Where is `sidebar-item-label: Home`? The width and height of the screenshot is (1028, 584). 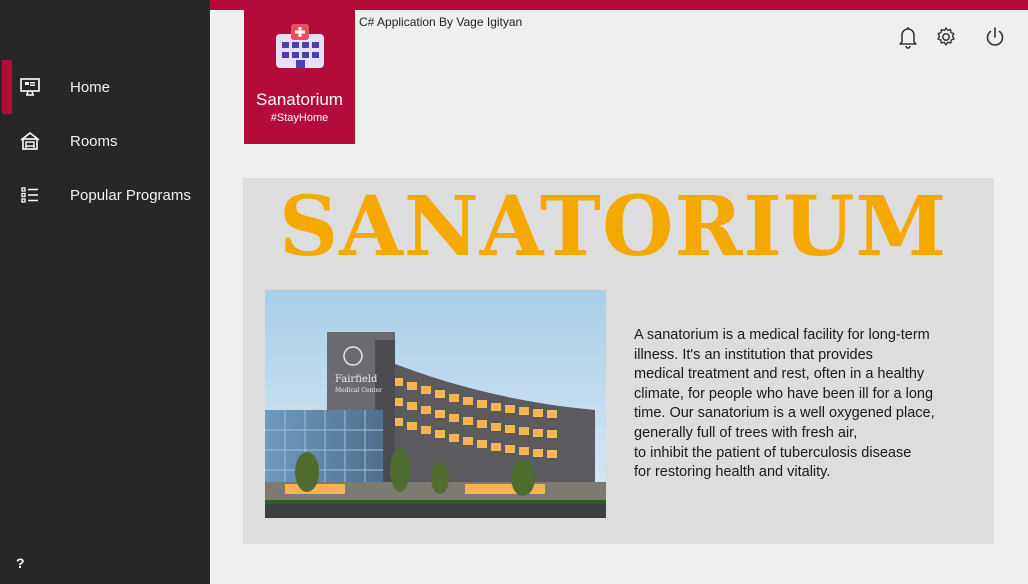 sidebar-item-label: Home is located at coordinates (90, 87).